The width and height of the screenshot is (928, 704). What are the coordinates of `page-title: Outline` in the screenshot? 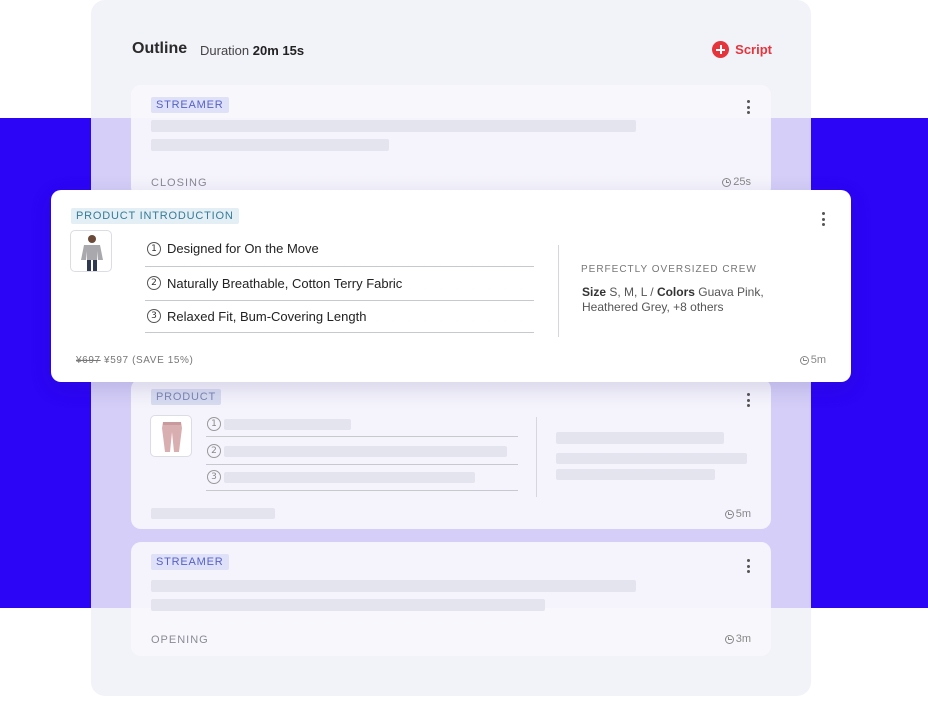 It's located at (160, 48).